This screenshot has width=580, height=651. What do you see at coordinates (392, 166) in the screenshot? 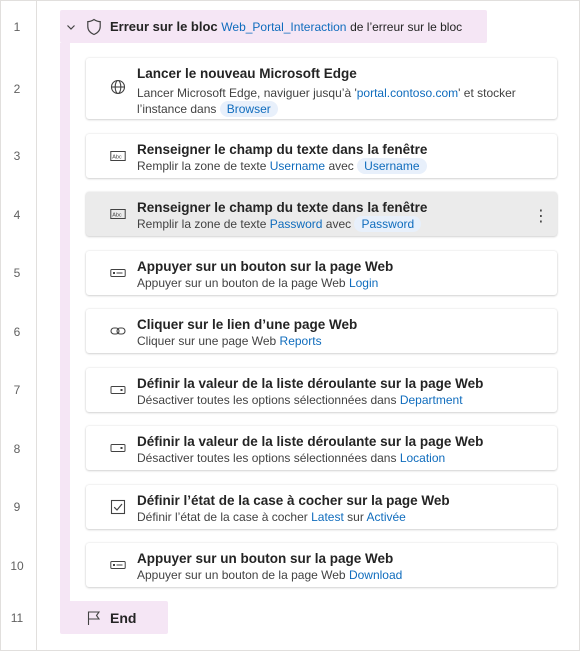
I see `variable-pill: Username` at bounding box center [392, 166].